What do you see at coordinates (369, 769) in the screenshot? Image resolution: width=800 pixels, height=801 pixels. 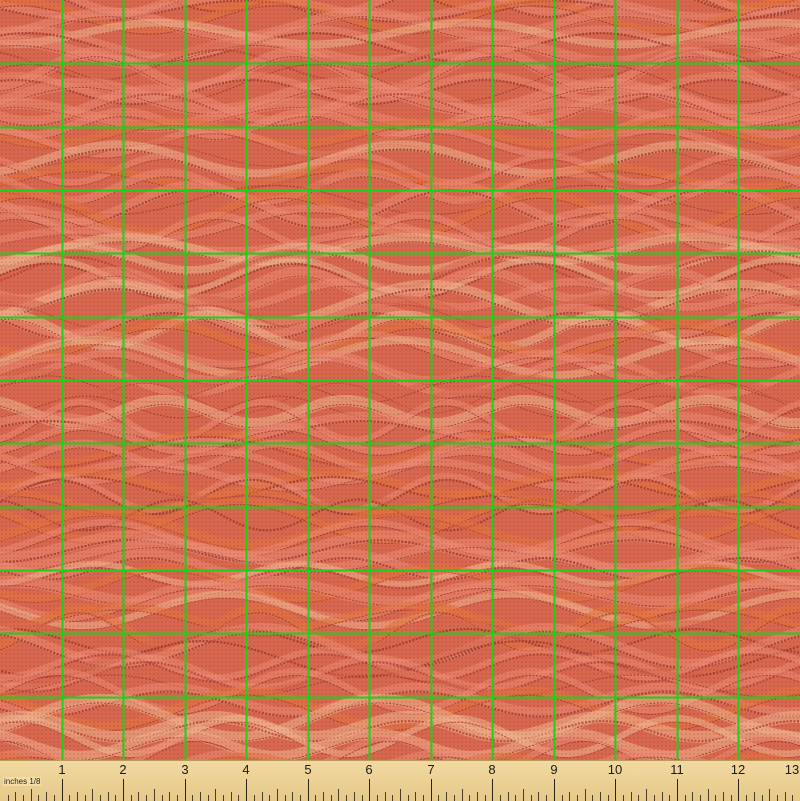 I see `ruler-number: 6` at bounding box center [369, 769].